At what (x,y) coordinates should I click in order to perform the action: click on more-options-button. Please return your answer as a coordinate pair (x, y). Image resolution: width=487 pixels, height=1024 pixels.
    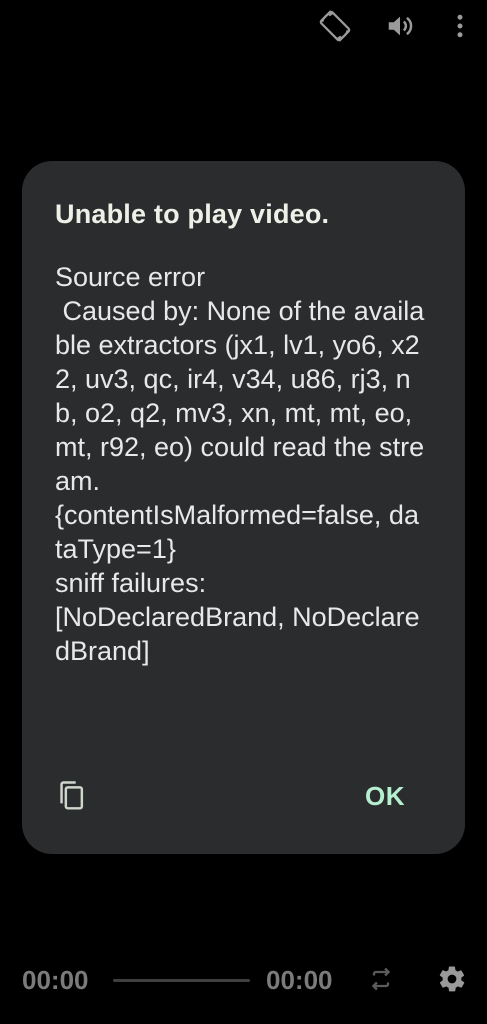
    Looking at the image, I should click on (460, 26).